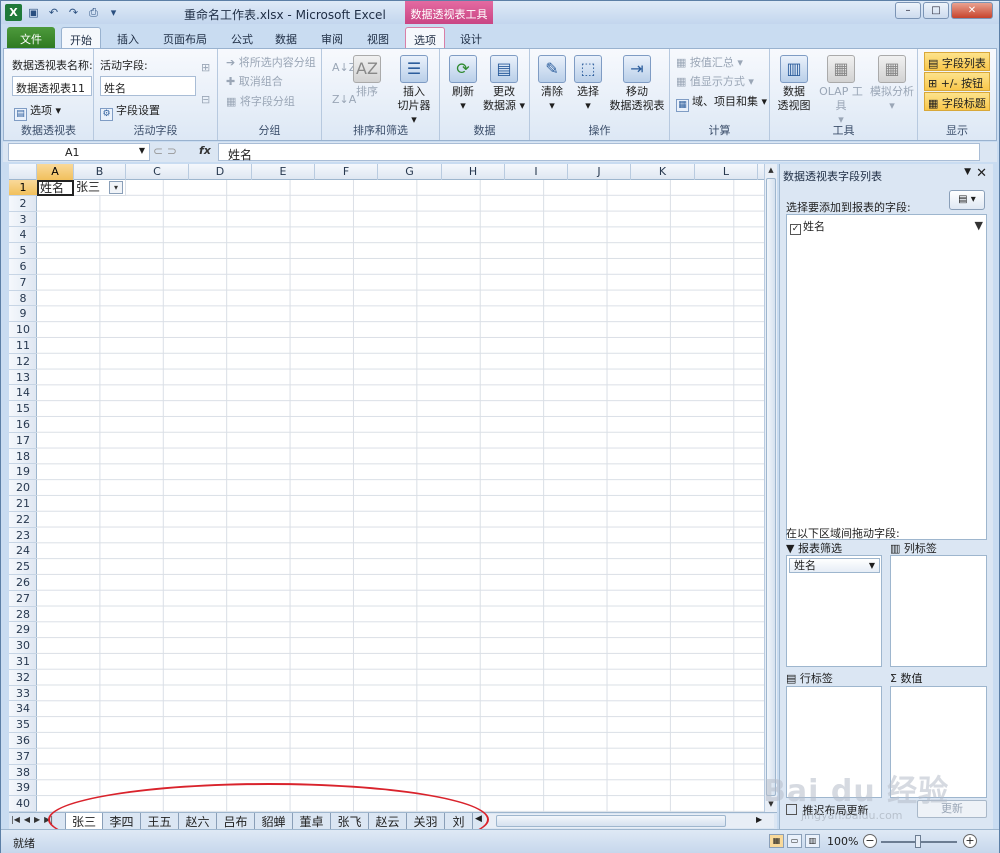 Image resolution: width=1000 pixels, height=853 pixels. I want to click on active-field-input: 姓名, so click(148, 86).